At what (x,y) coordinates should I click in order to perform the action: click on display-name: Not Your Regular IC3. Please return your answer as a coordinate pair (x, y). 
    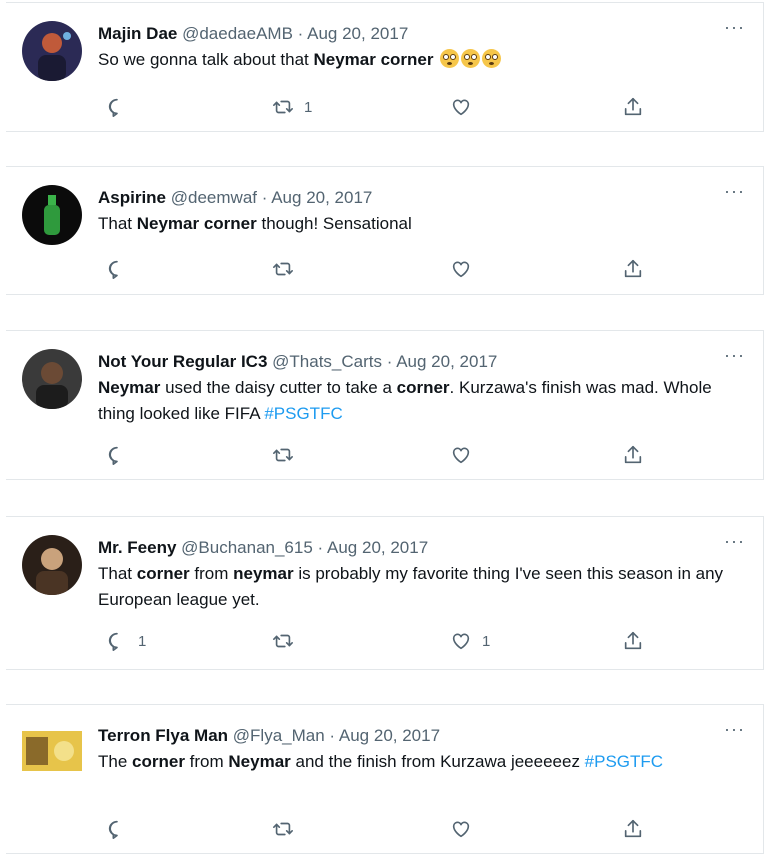
    Looking at the image, I should click on (182, 361).